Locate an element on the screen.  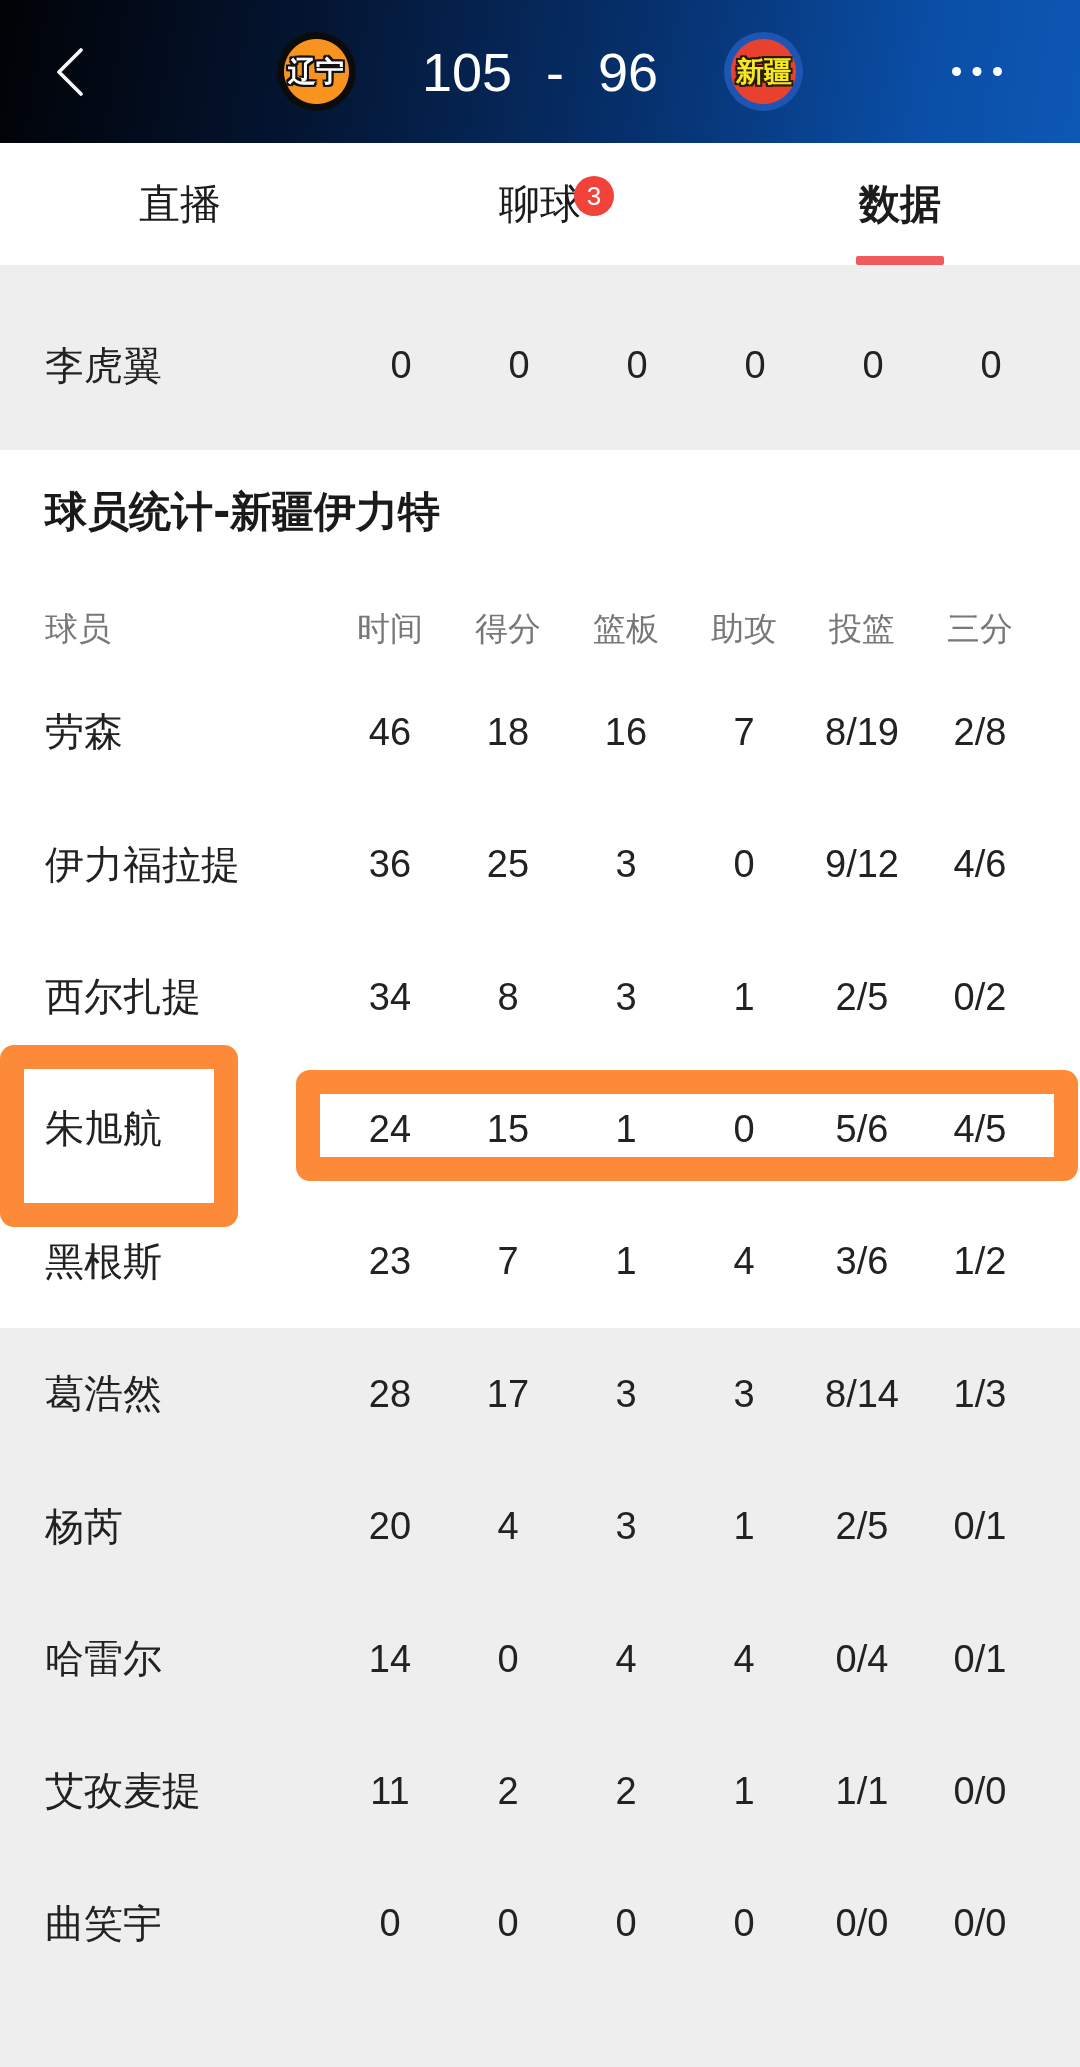
column-header: 篮板 is located at coordinates (626, 628).